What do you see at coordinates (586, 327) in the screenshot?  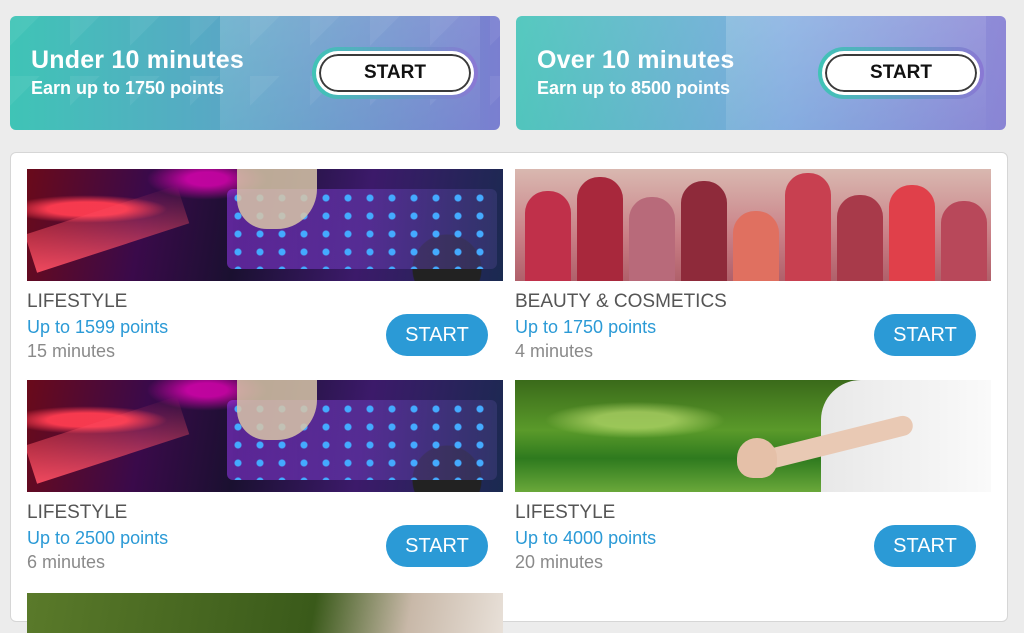 I see `survey-points: Up to 1750 points` at bounding box center [586, 327].